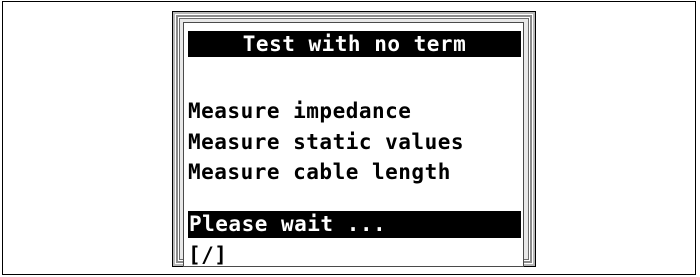 The height and width of the screenshot is (277, 700). Describe the element at coordinates (300, 111) in the screenshot. I see `menu-item-measure-impedance: Measure impedance` at that location.